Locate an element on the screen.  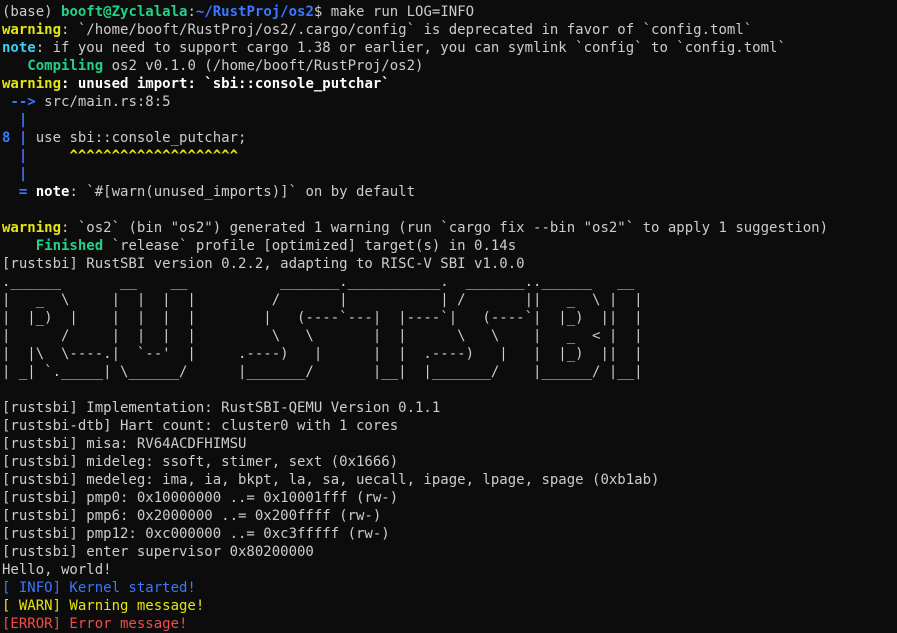
ascii-art-row: | / | | | | \ \ | | \ \ | _ < | | is located at coordinates (322, 336).